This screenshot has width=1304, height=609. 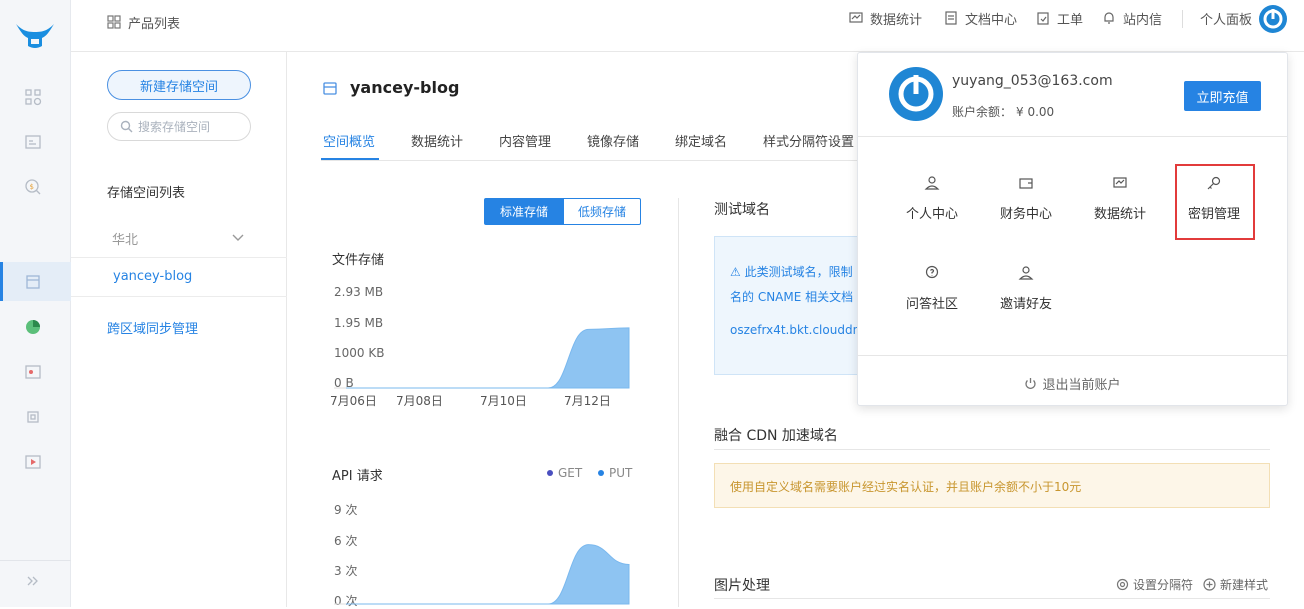 What do you see at coordinates (1120, 198) in the screenshot?
I see `menu-statistics: 数据统计` at bounding box center [1120, 198].